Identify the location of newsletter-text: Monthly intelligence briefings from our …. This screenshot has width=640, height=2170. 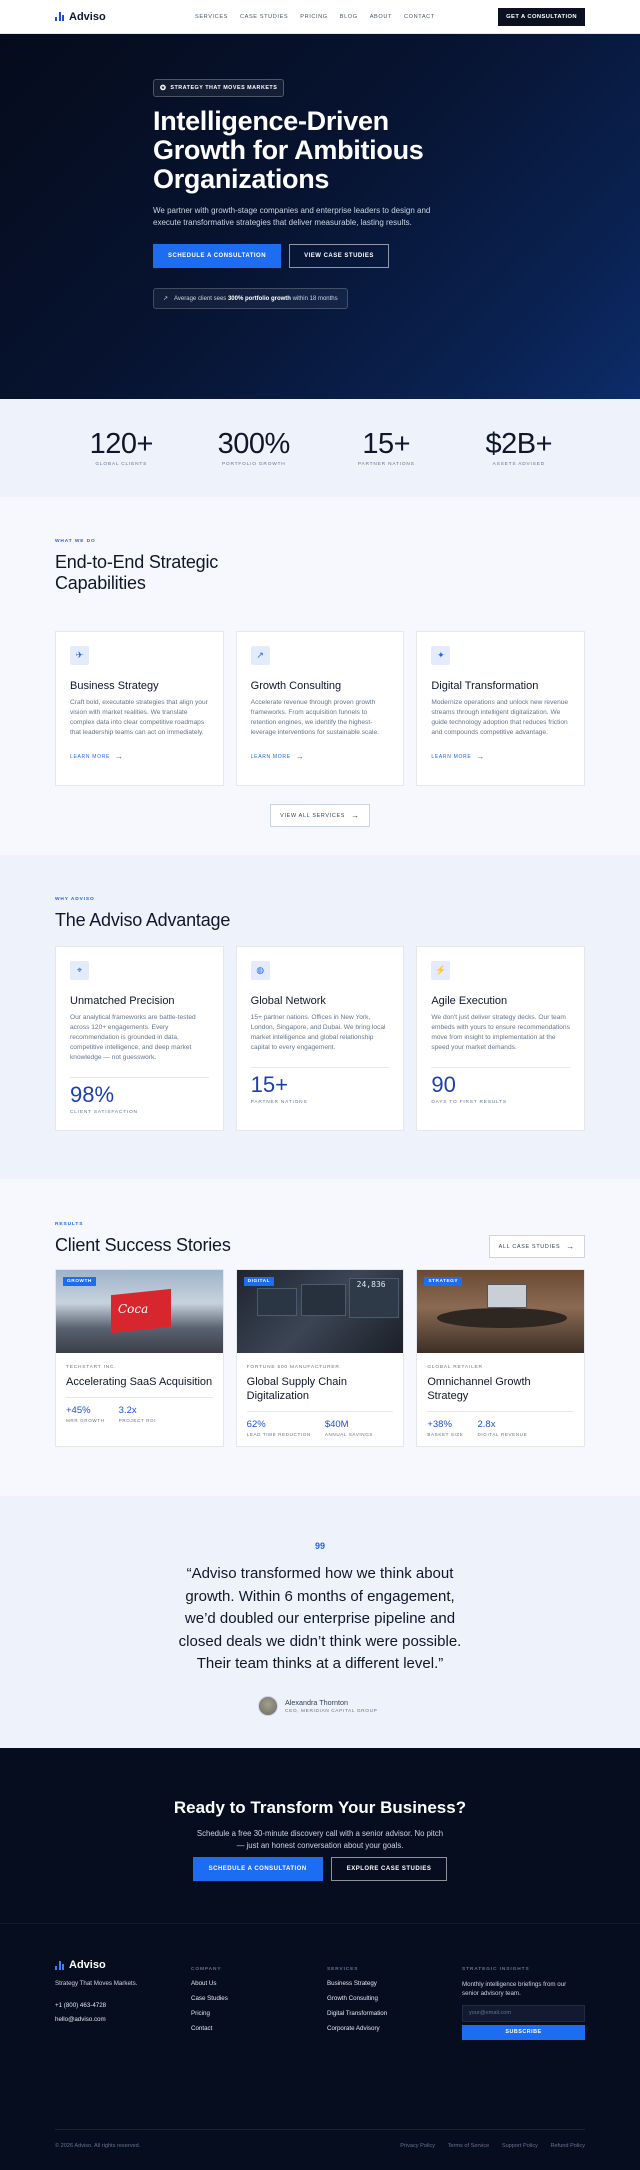
(514, 1989).